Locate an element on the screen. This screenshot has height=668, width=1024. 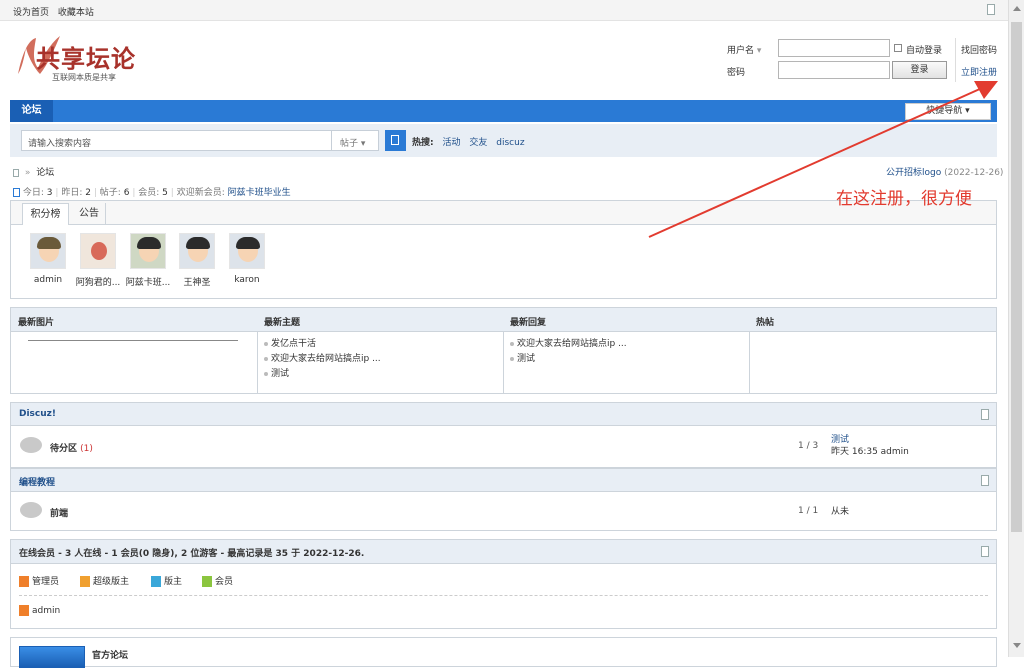
category-header: 编程教程 is located at coordinates (503, 480).